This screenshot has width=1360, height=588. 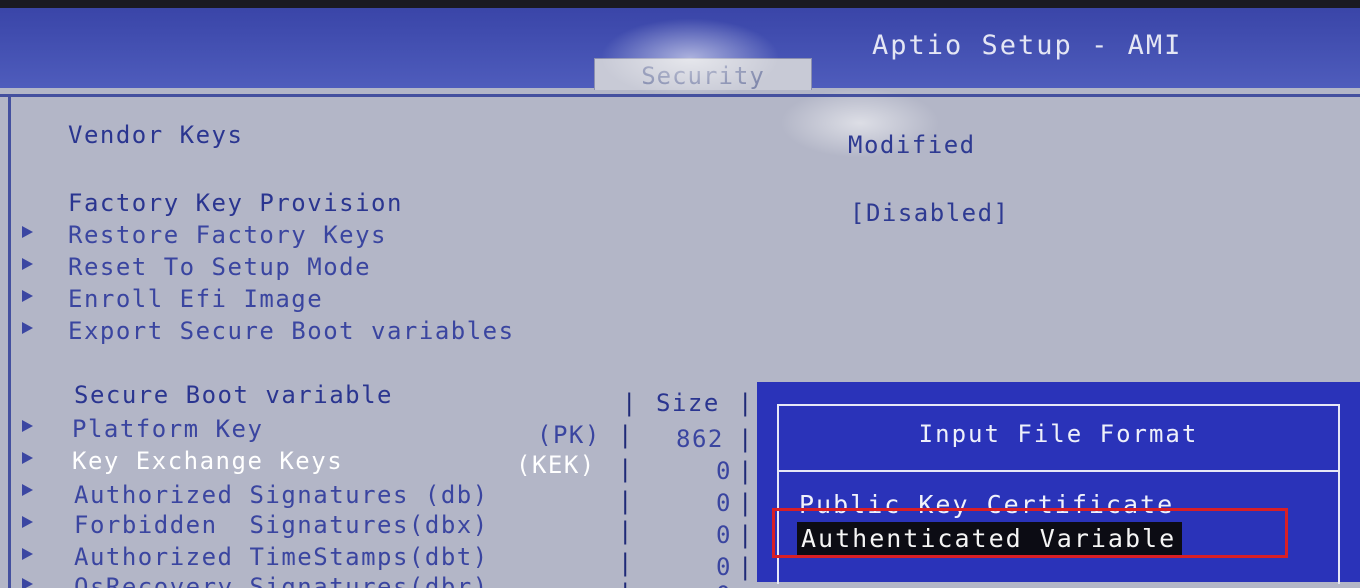 I want to click on table-row-name-selected: Key Exchange Keys, so click(x=207, y=461).